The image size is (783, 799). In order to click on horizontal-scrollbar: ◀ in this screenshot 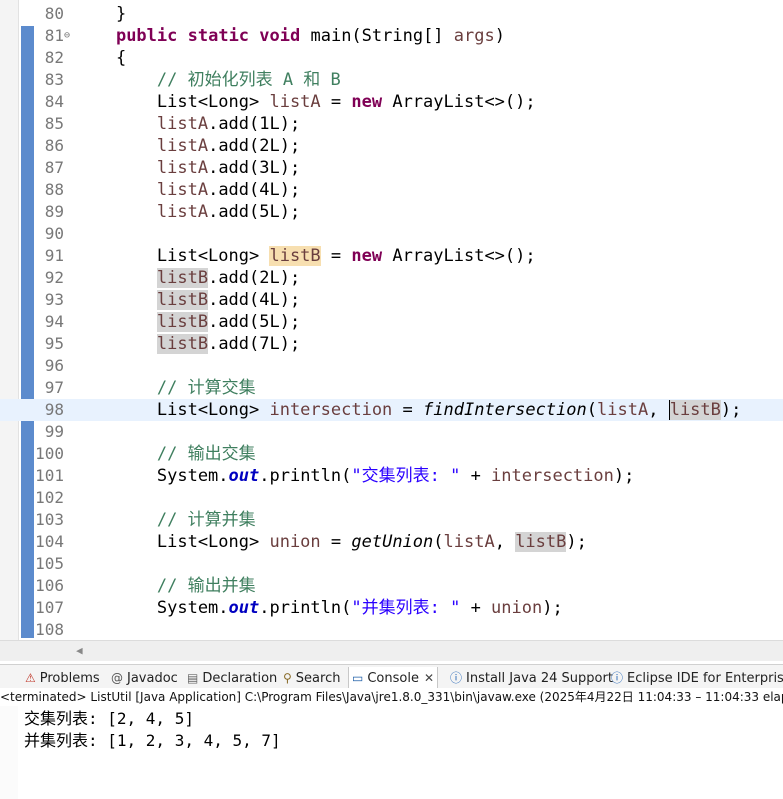, I will do `click(391, 650)`.